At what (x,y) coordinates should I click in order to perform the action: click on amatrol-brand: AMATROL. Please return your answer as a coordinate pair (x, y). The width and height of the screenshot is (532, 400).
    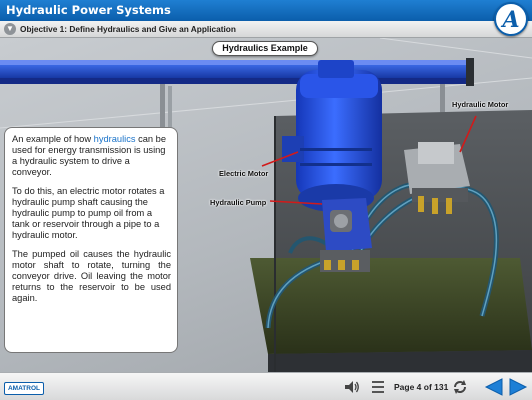
    Looking at the image, I should click on (24, 388).